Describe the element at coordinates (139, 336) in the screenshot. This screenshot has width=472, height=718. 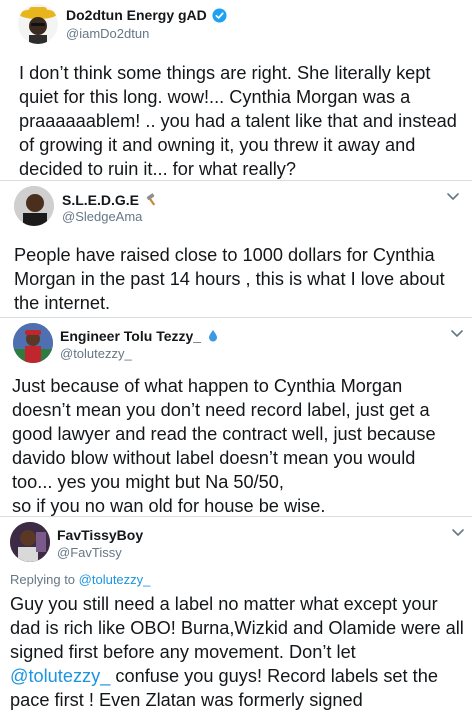
I see `display-name: Engineer Tolu Tezzy_` at that location.